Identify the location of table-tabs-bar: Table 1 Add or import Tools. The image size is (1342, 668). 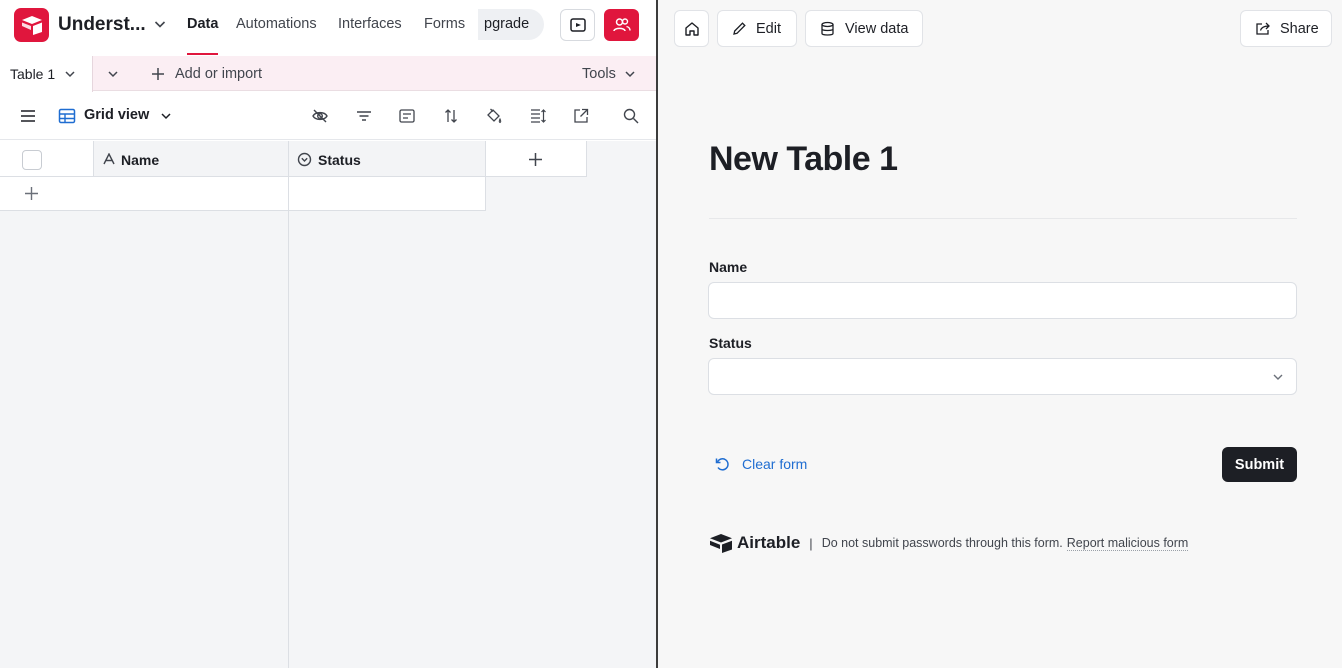
(328, 74).